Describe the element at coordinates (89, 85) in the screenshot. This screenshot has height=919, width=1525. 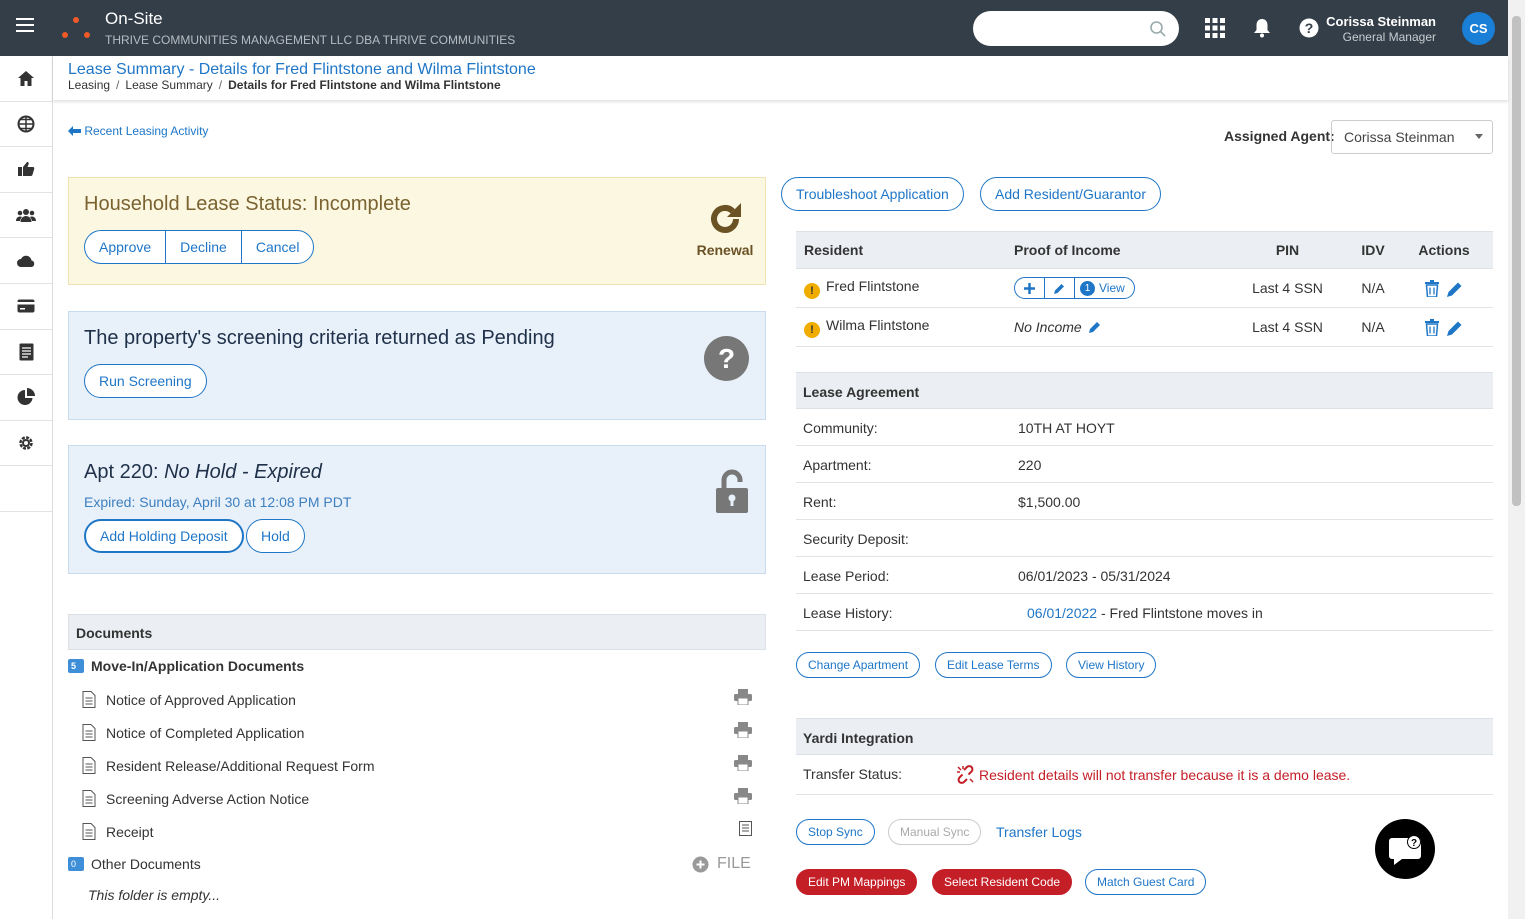
I see `breadcrumb-leasing: Leasing` at that location.